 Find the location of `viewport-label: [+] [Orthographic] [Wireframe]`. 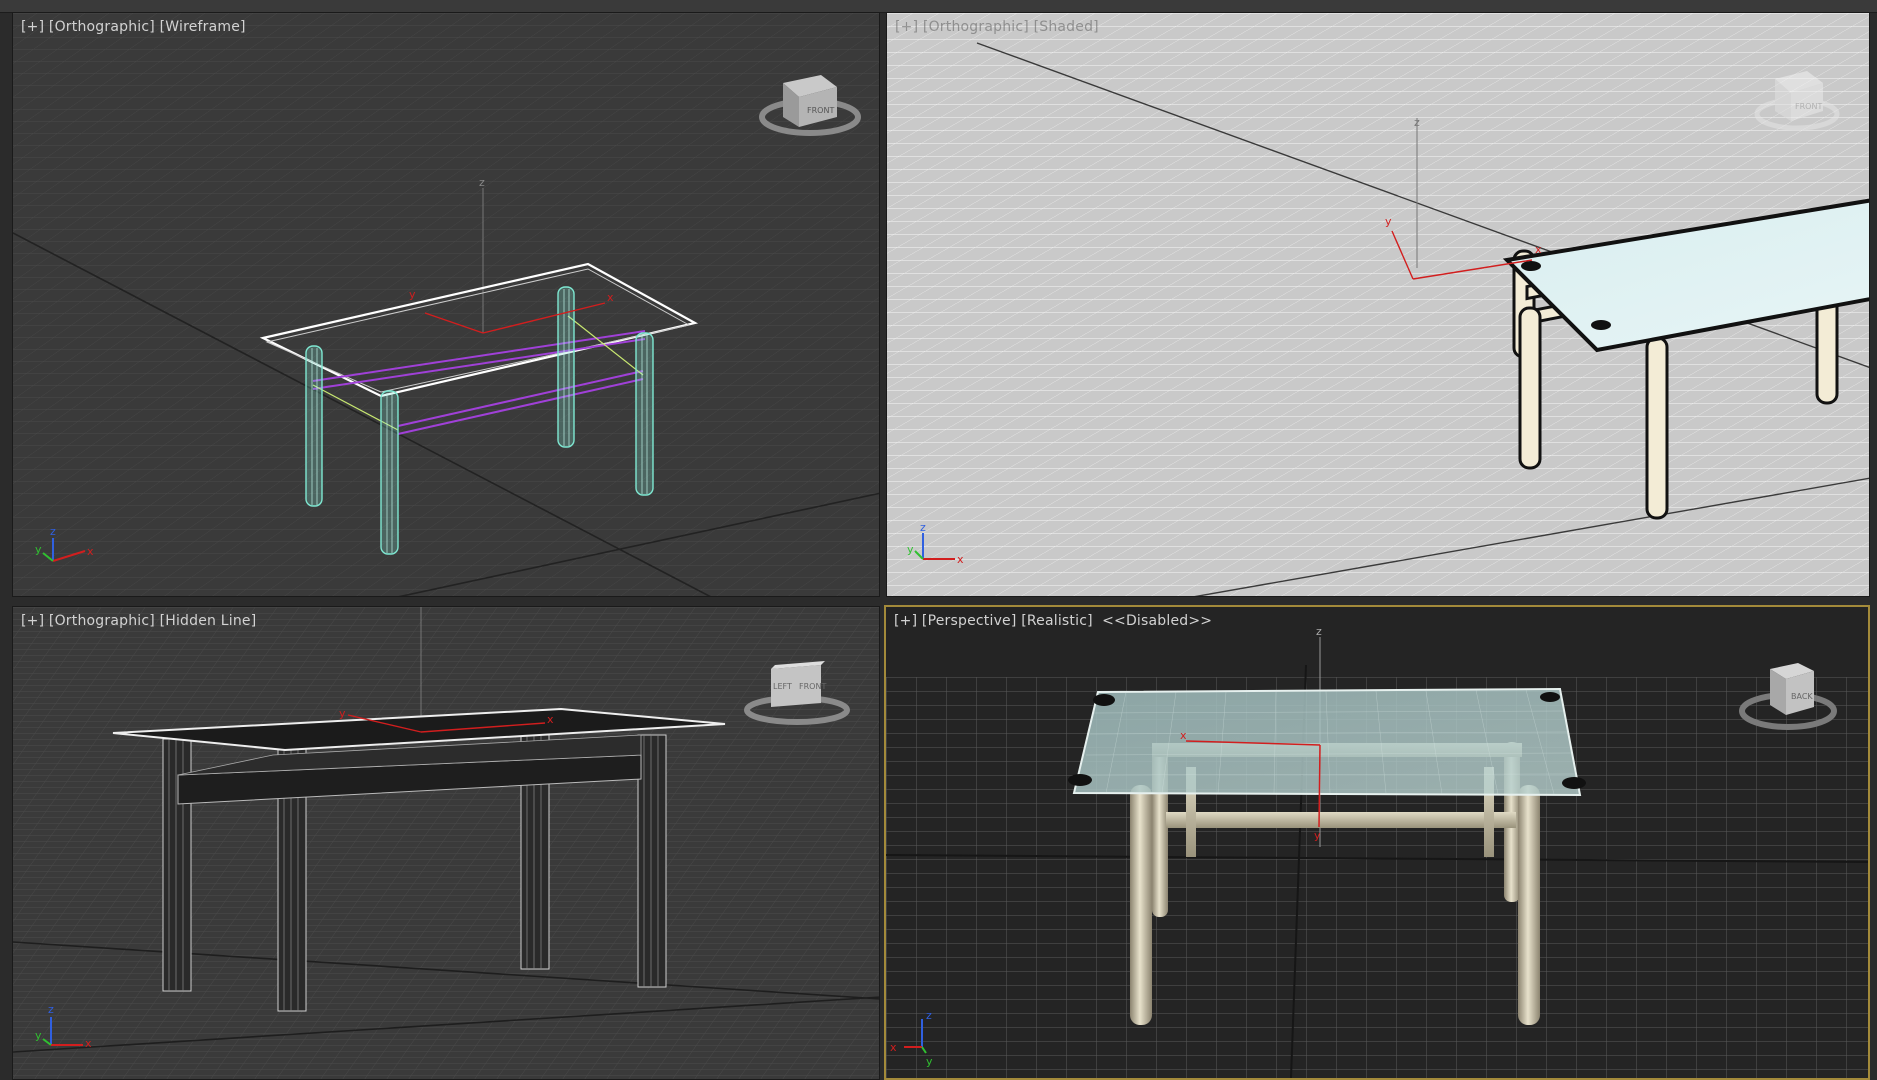

viewport-label: [+] [Orthographic] [Wireframe] is located at coordinates (133, 27).